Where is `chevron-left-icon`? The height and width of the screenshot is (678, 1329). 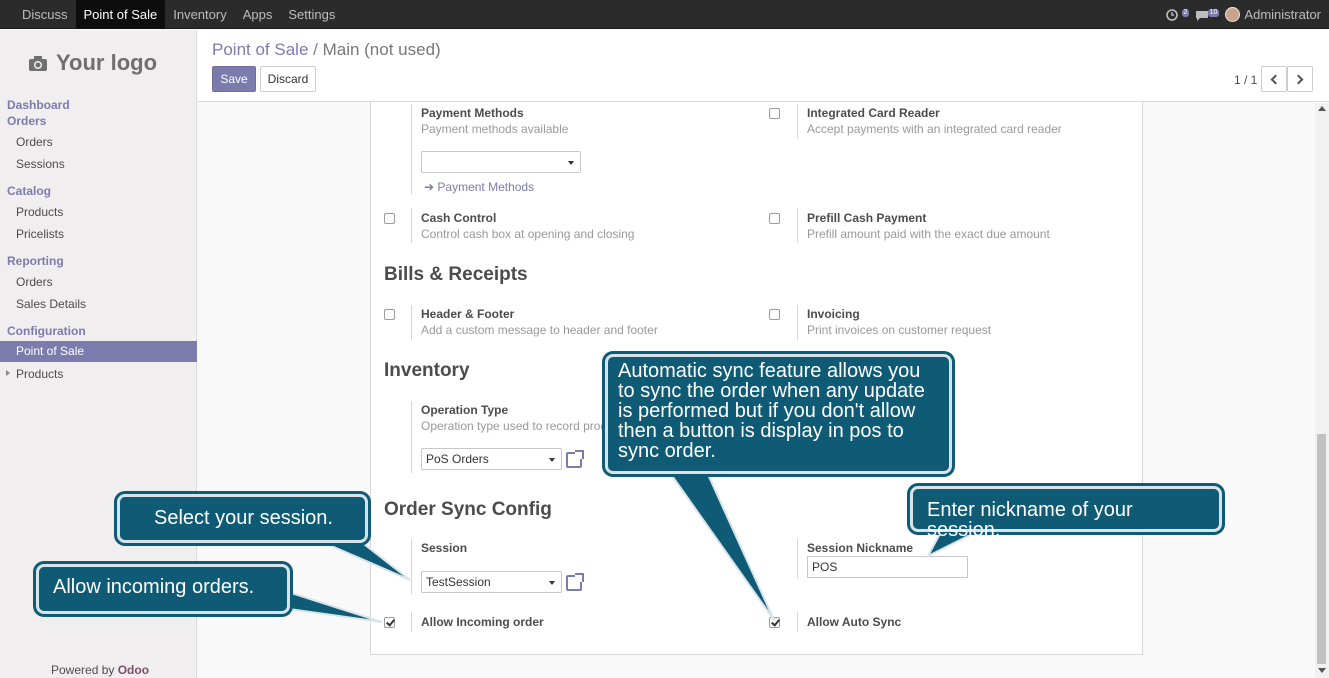
chevron-left-icon is located at coordinates (1275, 79).